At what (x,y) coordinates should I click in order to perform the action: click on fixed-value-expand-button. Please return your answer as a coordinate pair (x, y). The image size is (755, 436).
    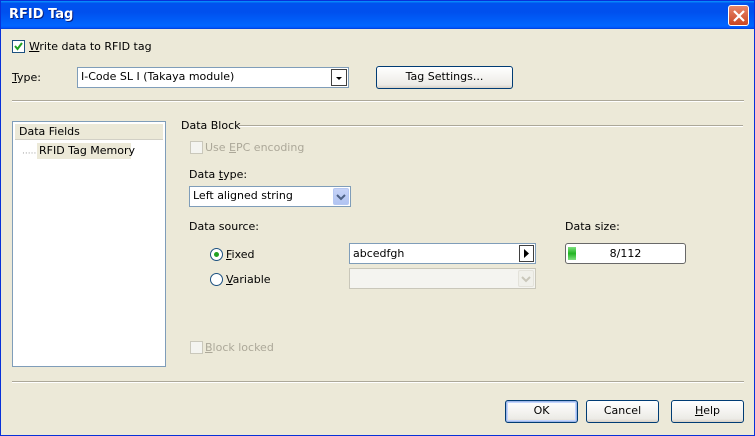
    Looking at the image, I should click on (526, 253).